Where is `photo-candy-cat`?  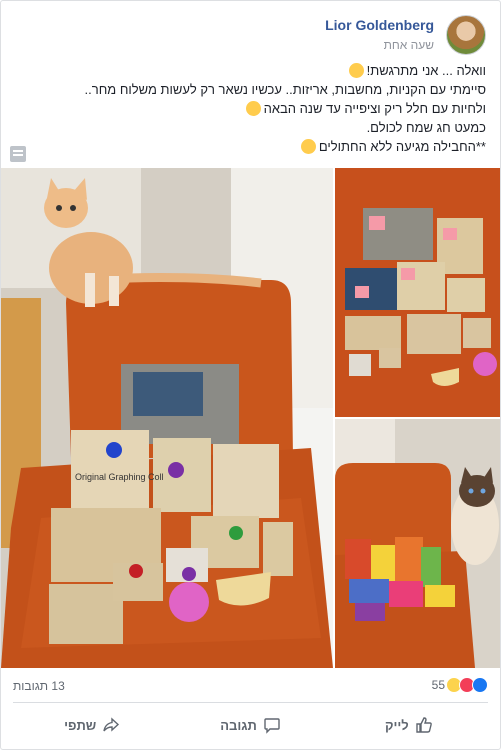 photo-candy-cat is located at coordinates (417, 543).